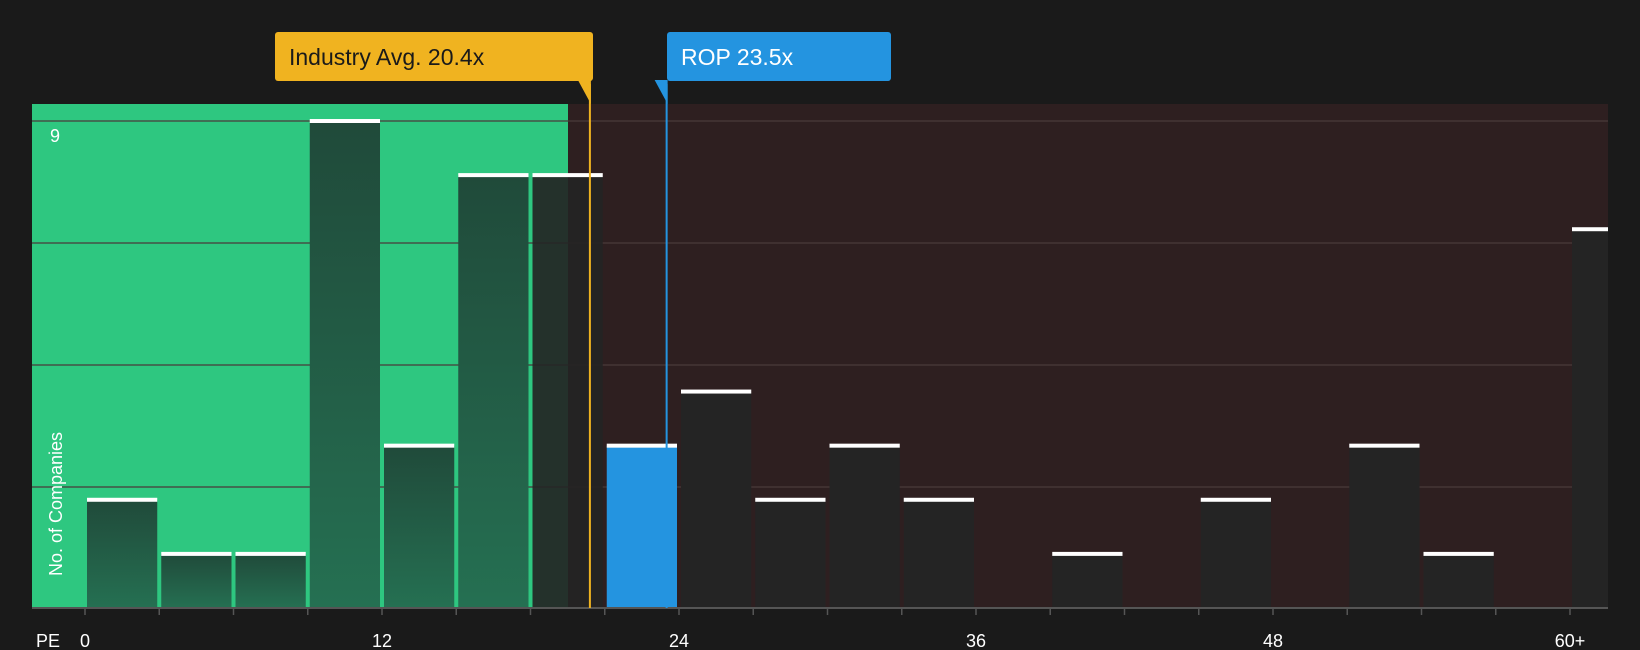  What do you see at coordinates (85, 640) in the screenshot?
I see `x-tick-label-0: 0` at bounding box center [85, 640].